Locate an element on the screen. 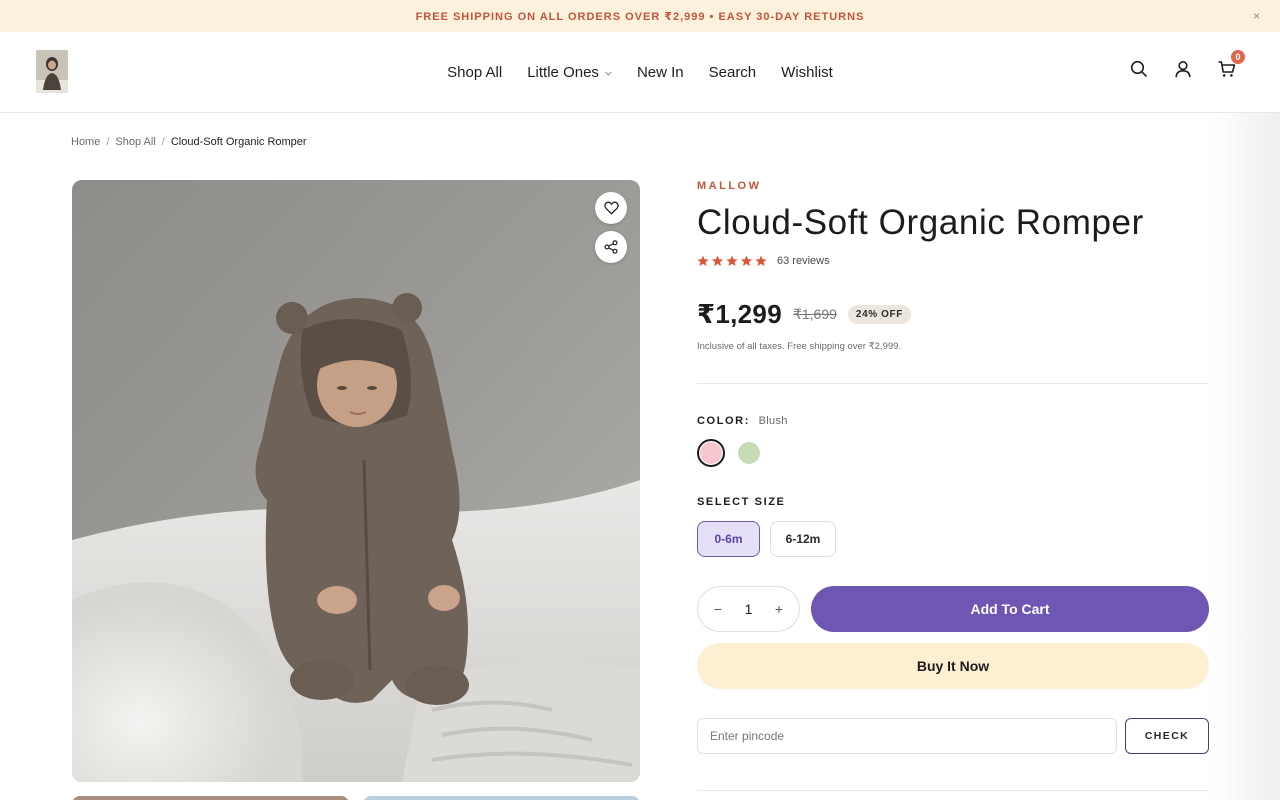 This screenshot has width=1280, height=800. size-options: 0-6m 6-12m is located at coordinates (953, 539).